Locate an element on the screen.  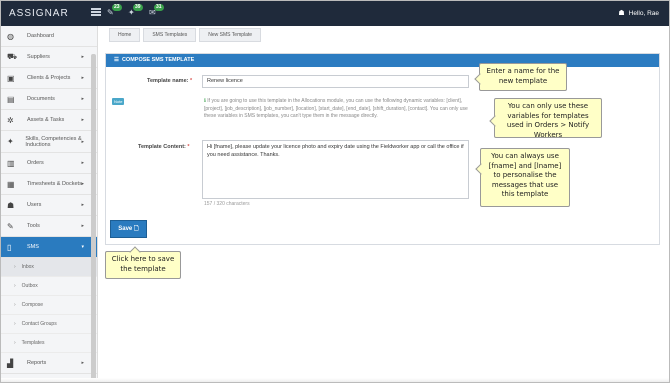
briefcase-icon: ▣ is located at coordinates (11, 78).